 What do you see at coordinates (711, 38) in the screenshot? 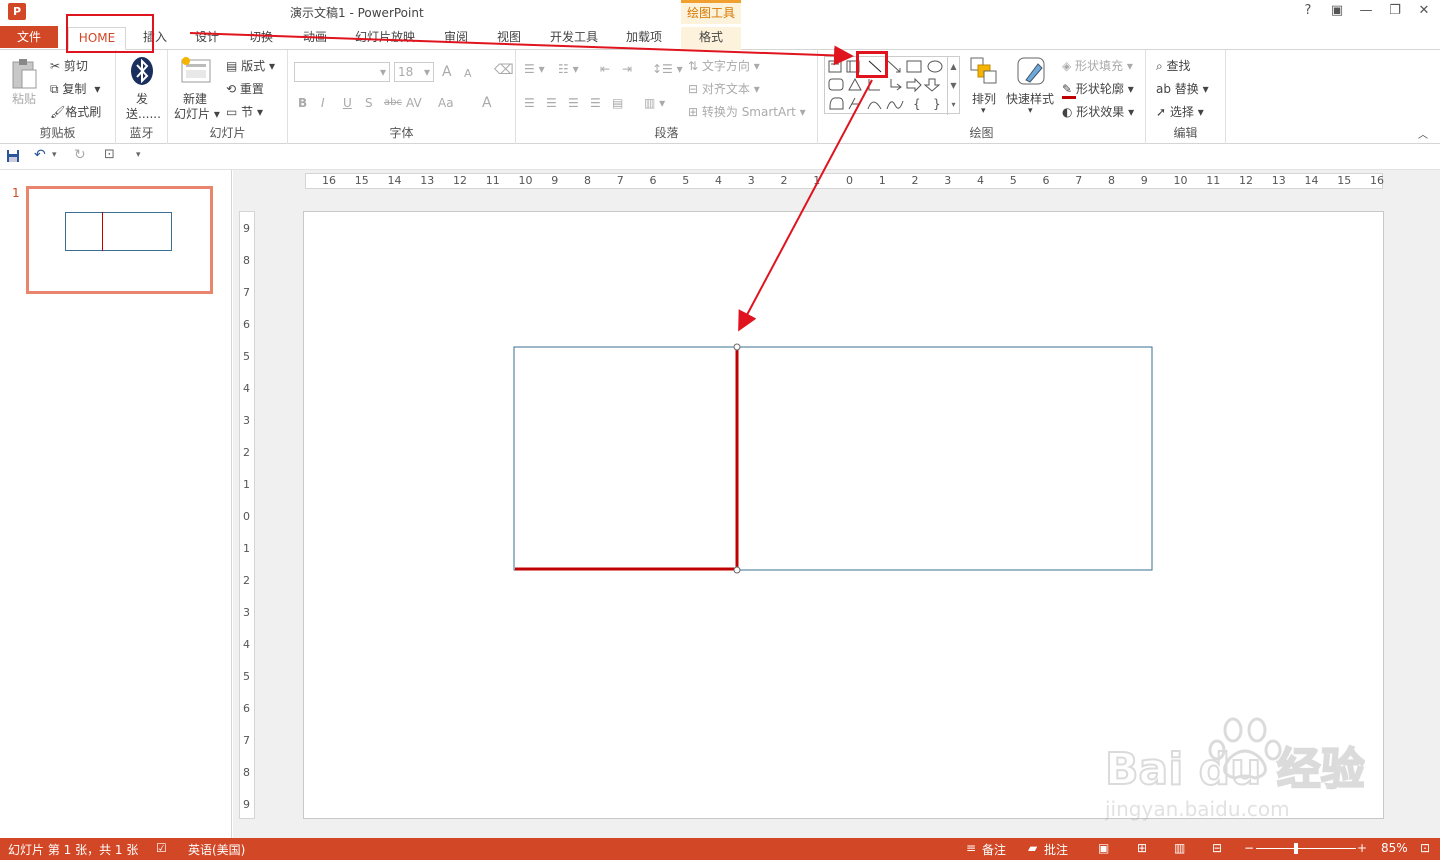
I see `tab-format: 格式` at bounding box center [711, 38].